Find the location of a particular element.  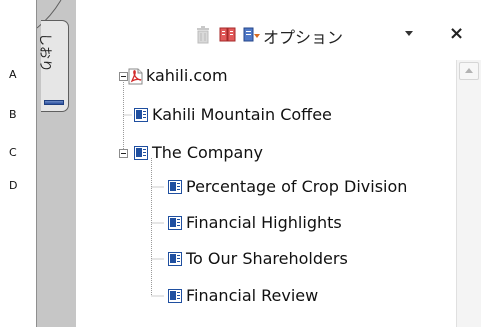

navigation-sidebar: しおり is located at coordinates (56, 163).